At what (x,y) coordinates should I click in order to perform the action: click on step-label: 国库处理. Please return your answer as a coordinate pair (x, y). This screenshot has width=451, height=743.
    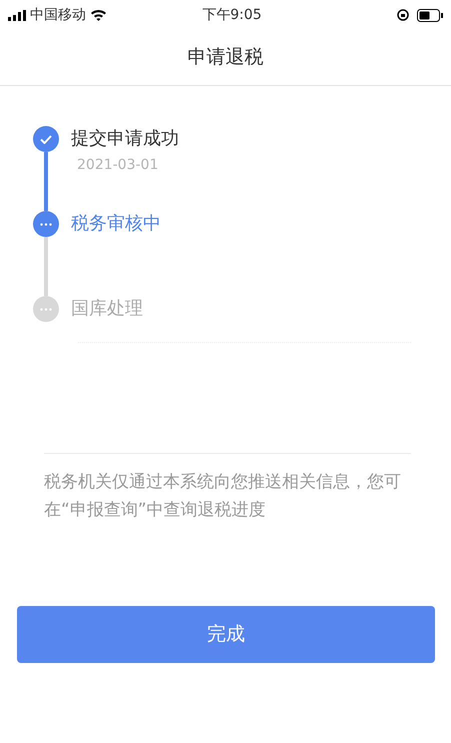
    Looking at the image, I should click on (107, 309).